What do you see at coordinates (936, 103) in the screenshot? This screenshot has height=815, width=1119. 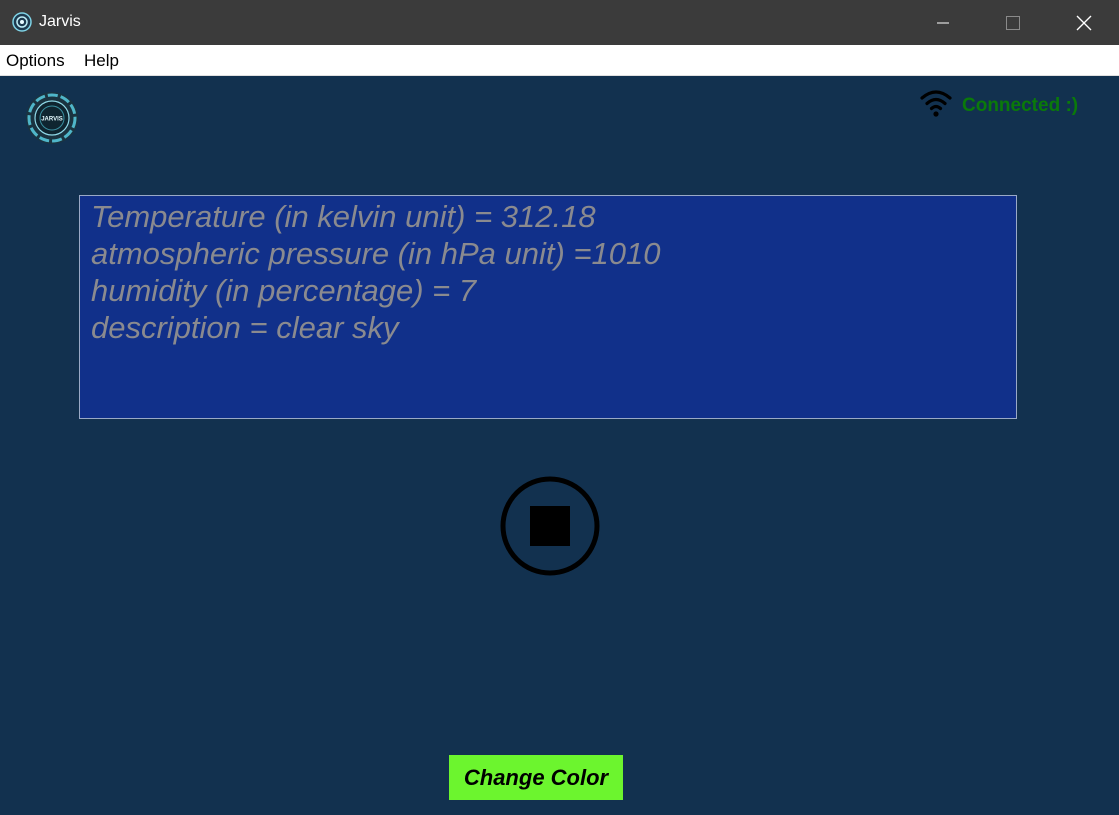 I see `wifi-icon` at bounding box center [936, 103].